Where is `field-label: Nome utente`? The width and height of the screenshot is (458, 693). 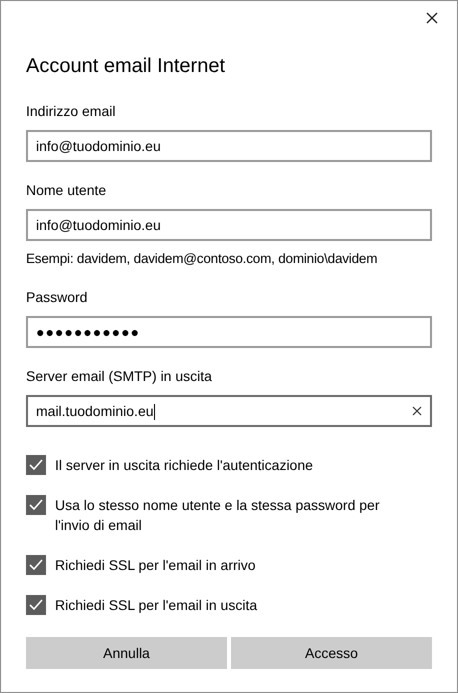 field-label: Nome utente is located at coordinates (67, 190).